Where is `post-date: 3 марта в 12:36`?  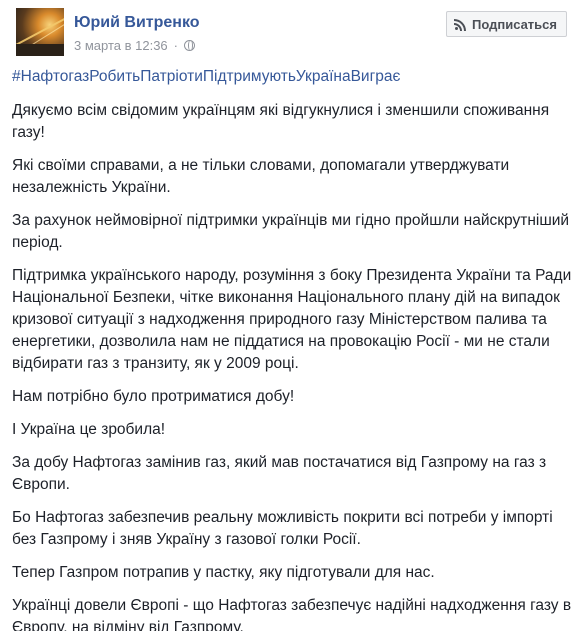
post-date: 3 марта в 12:36 is located at coordinates (121, 45).